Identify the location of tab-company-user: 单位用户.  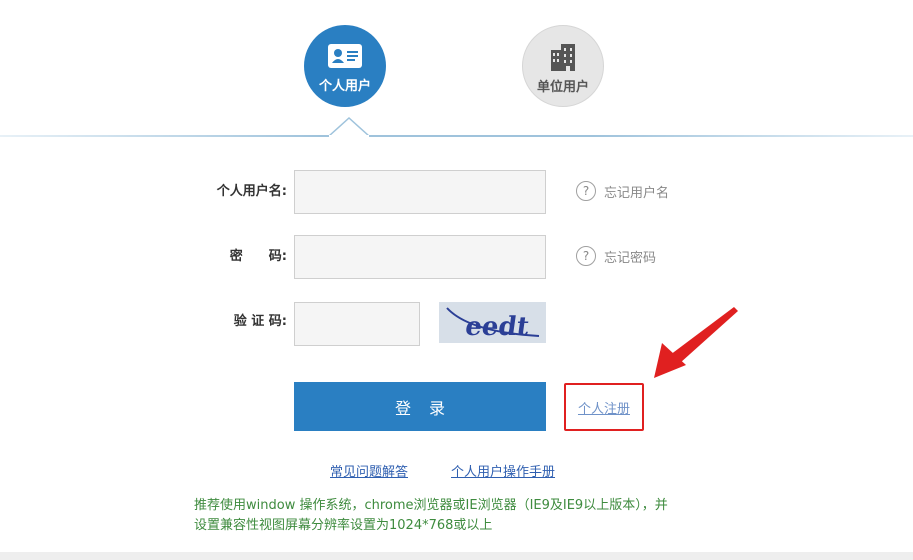
(563, 66).